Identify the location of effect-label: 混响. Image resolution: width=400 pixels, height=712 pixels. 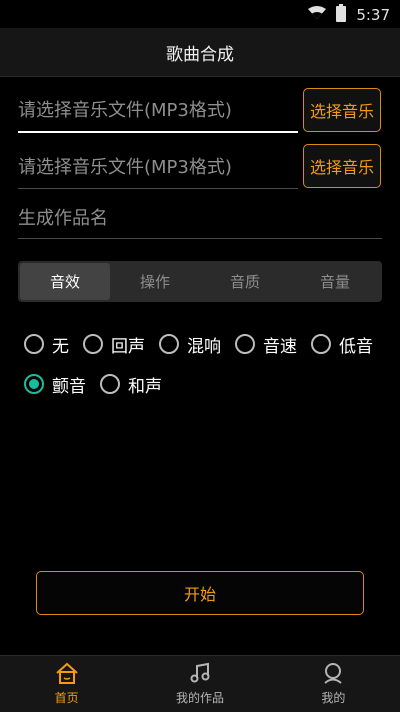
(204, 346).